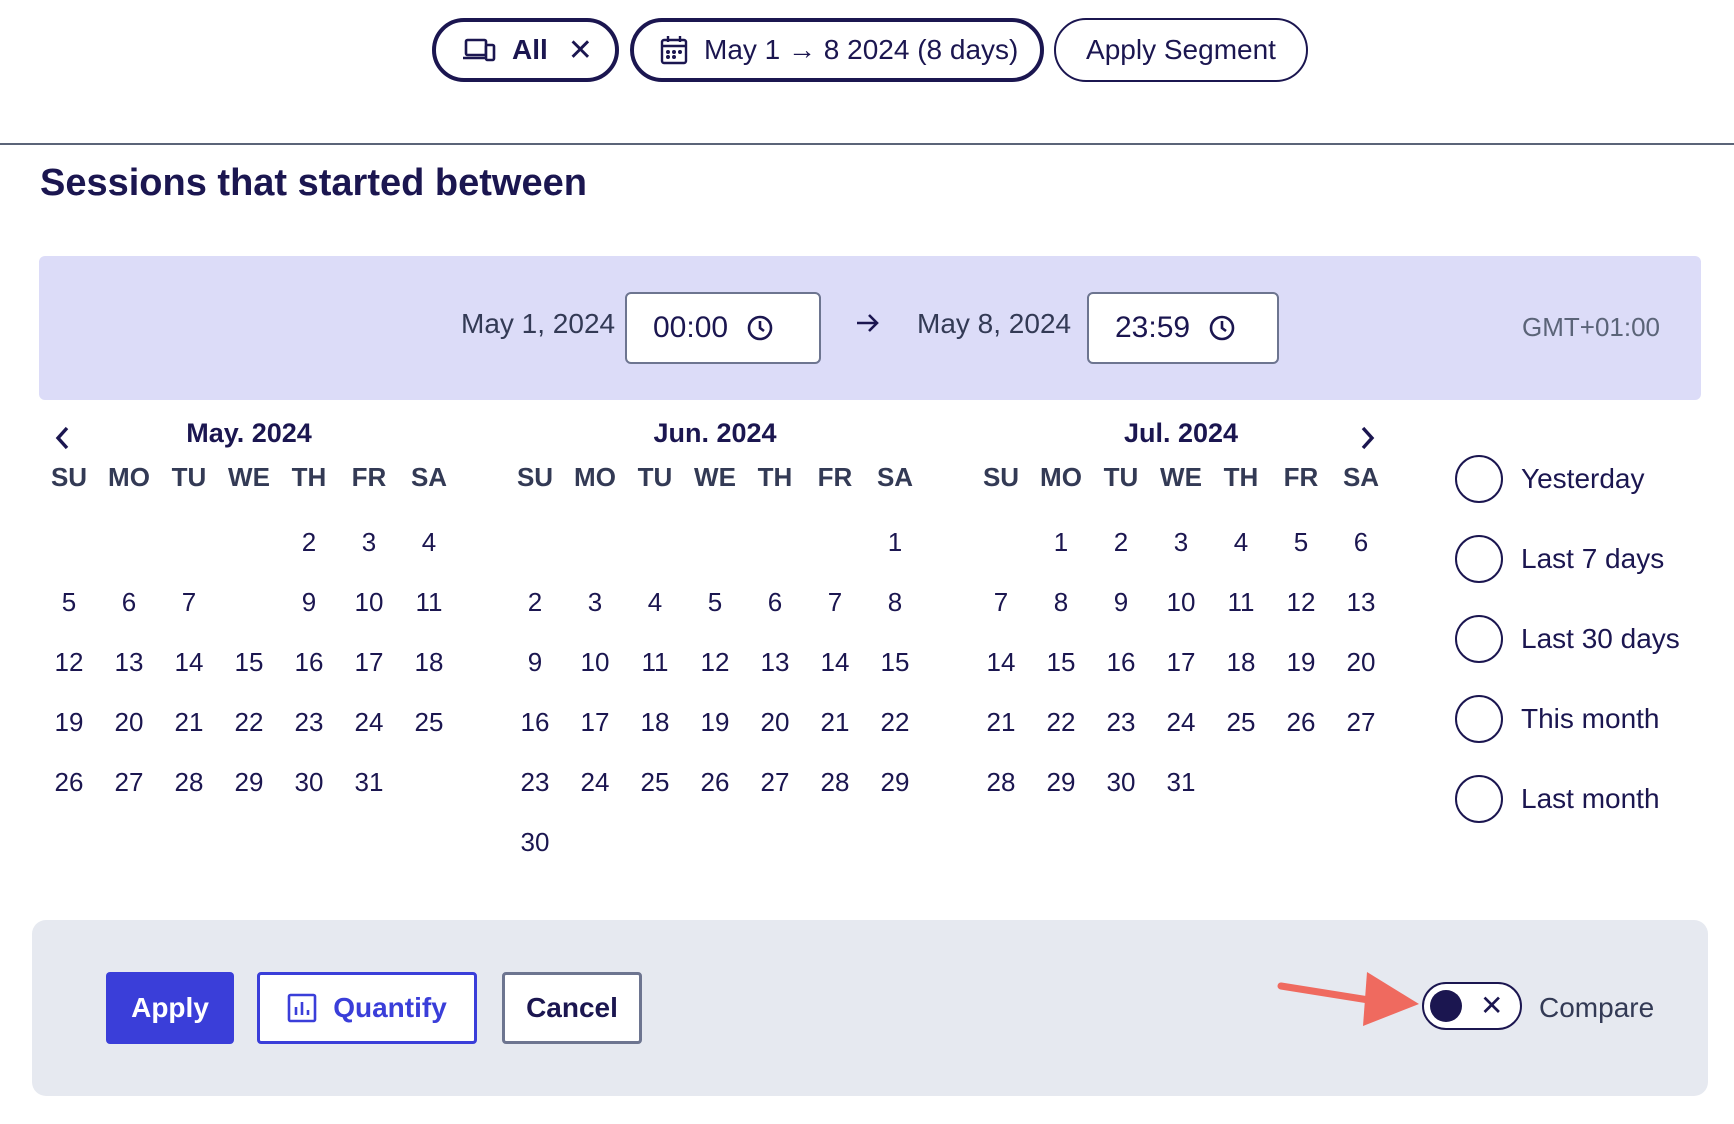  What do you see at coordinates (367, 1008) in the screenshot?
I see `quantify-button: Quantify` at bounding box center [367, 1008].